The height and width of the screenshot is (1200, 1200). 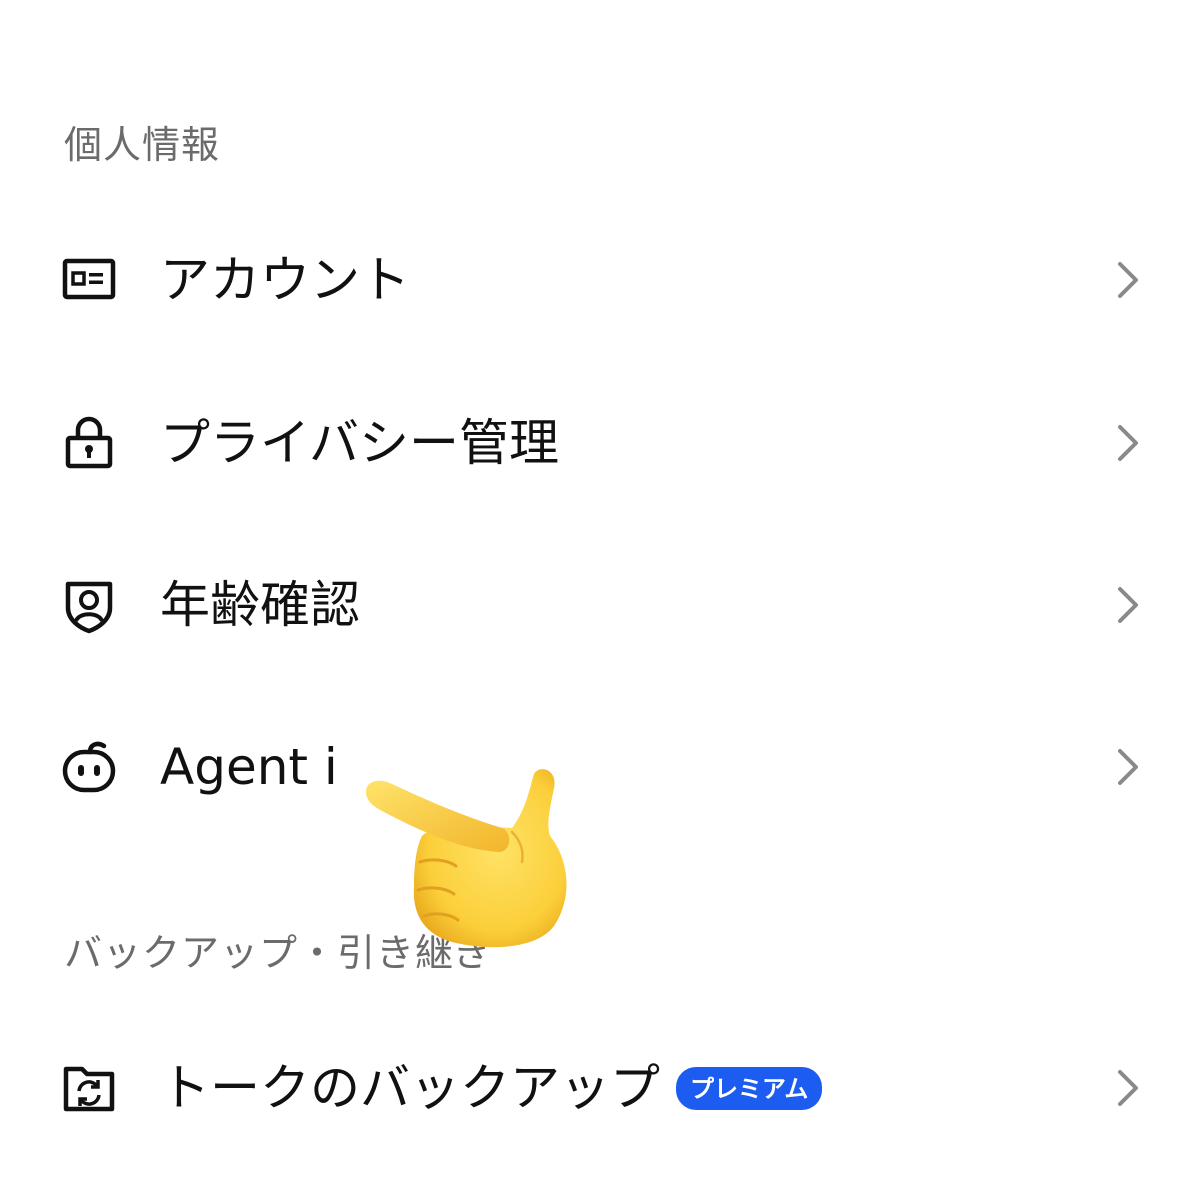 I want to click on premium-badge: プレミアム, so click(x=749, y=1088).